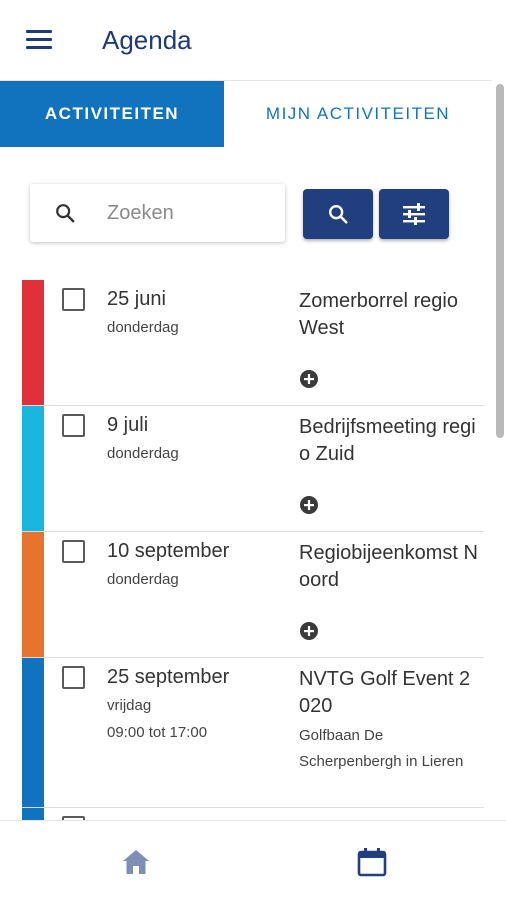 Image resolution: width=506 pixels, height=900 pixels. I want to click on activity-time: 09:00 tot 17:00, so click(157, 732).